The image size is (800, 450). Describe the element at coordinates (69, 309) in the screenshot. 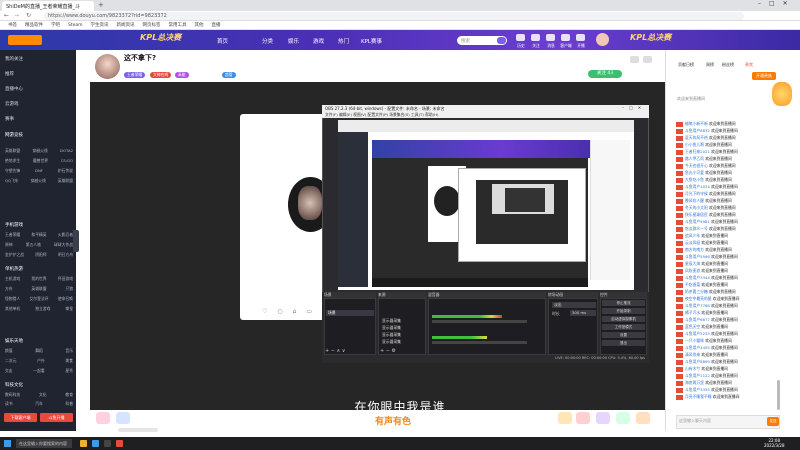

I see `category-link: 拳皇` at that location.